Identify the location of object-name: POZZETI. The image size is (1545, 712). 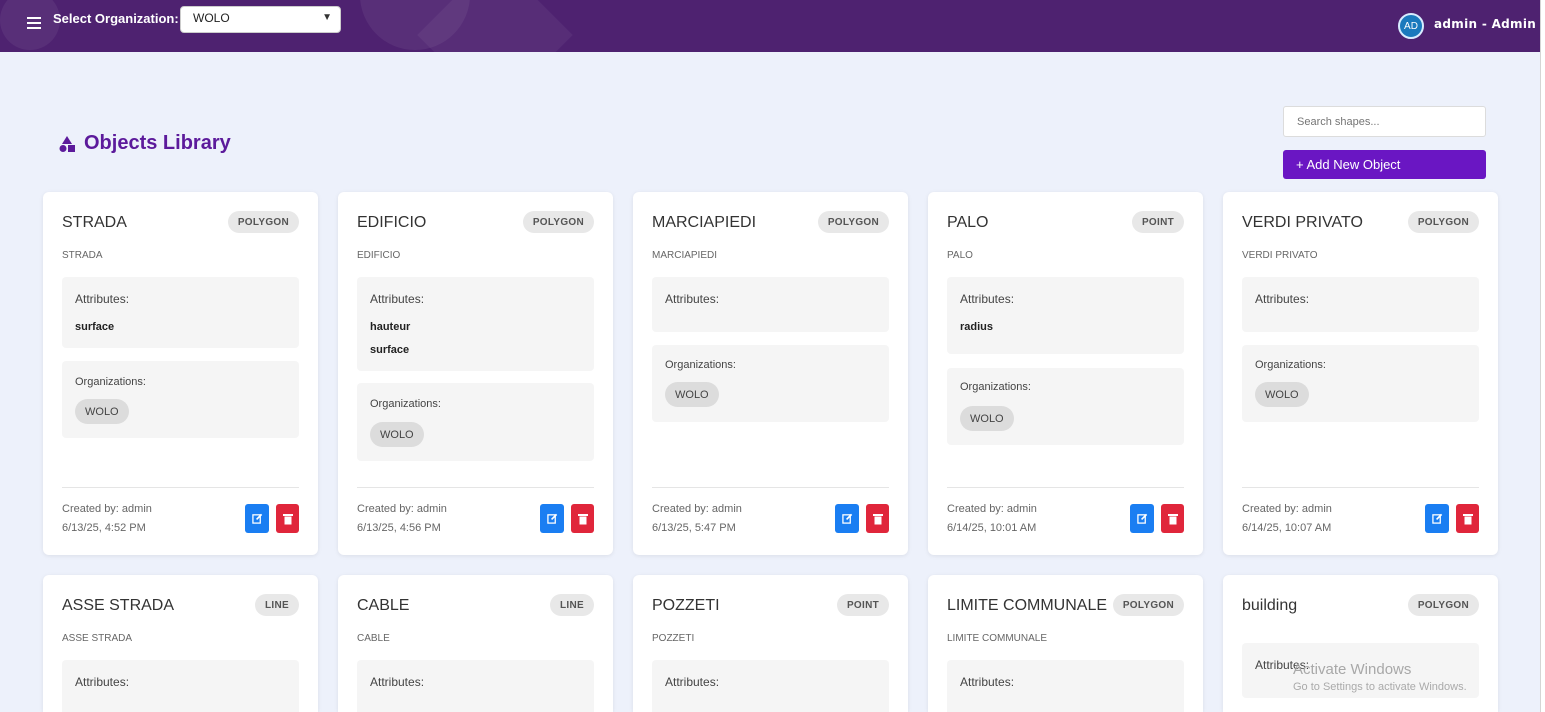
(686, 605).